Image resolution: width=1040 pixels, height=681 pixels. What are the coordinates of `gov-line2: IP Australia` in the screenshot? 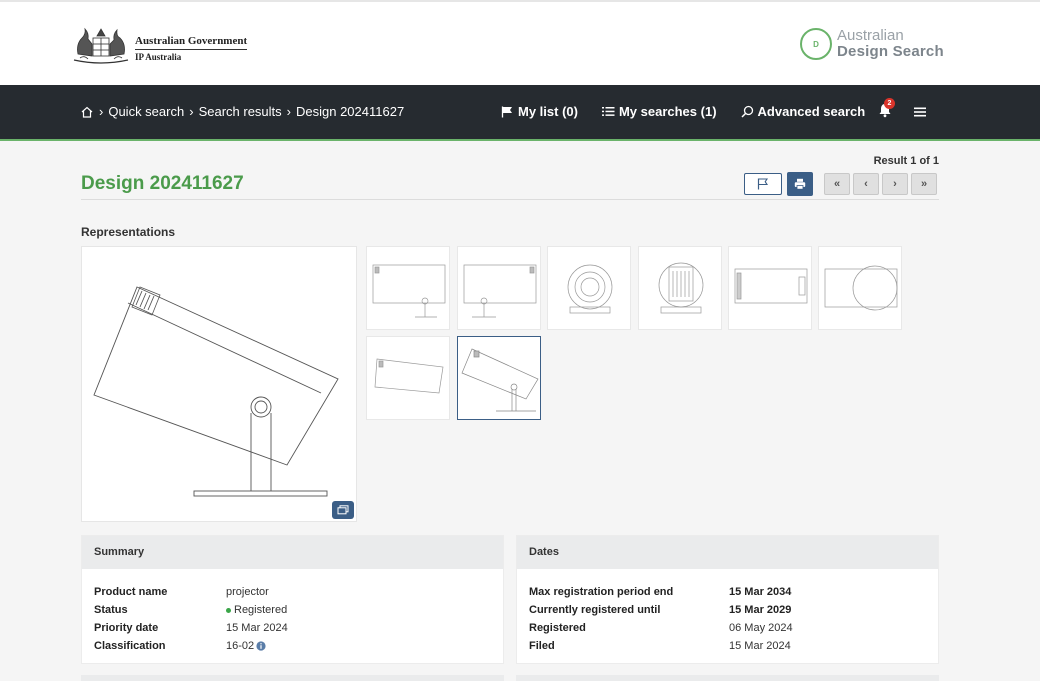 It's located at (158, 57).